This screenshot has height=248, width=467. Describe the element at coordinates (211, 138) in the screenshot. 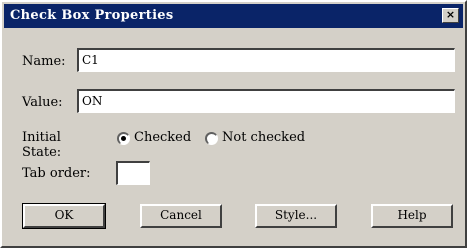

I see `not-checked-radio` at that location.